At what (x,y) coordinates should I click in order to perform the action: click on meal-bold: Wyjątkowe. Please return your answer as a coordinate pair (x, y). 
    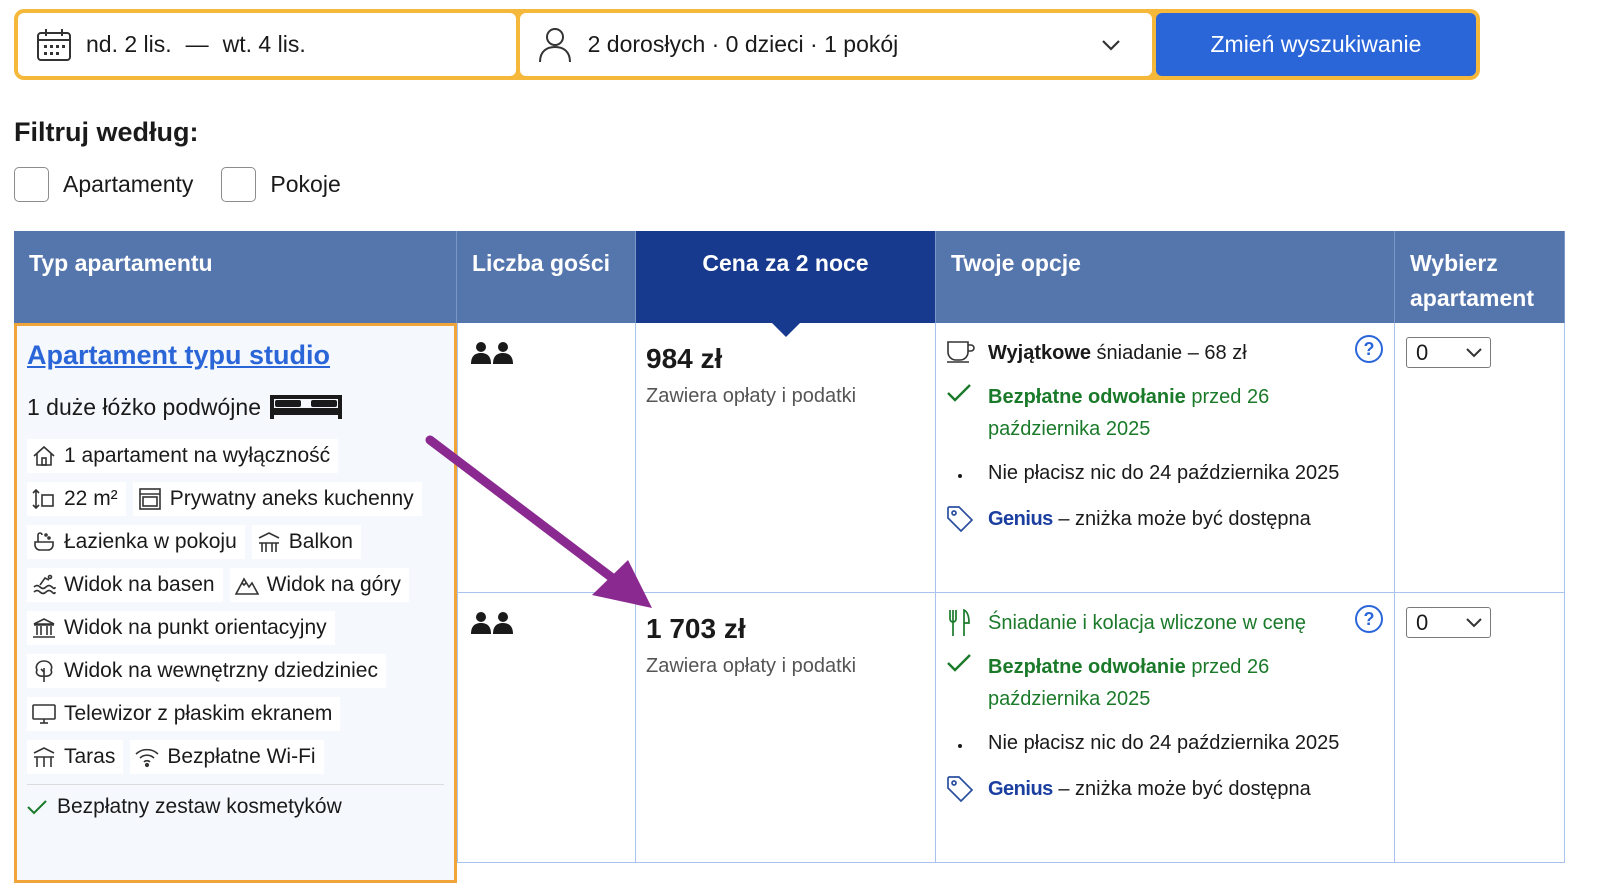
    Looking at the image, I should click on (1039, 353).